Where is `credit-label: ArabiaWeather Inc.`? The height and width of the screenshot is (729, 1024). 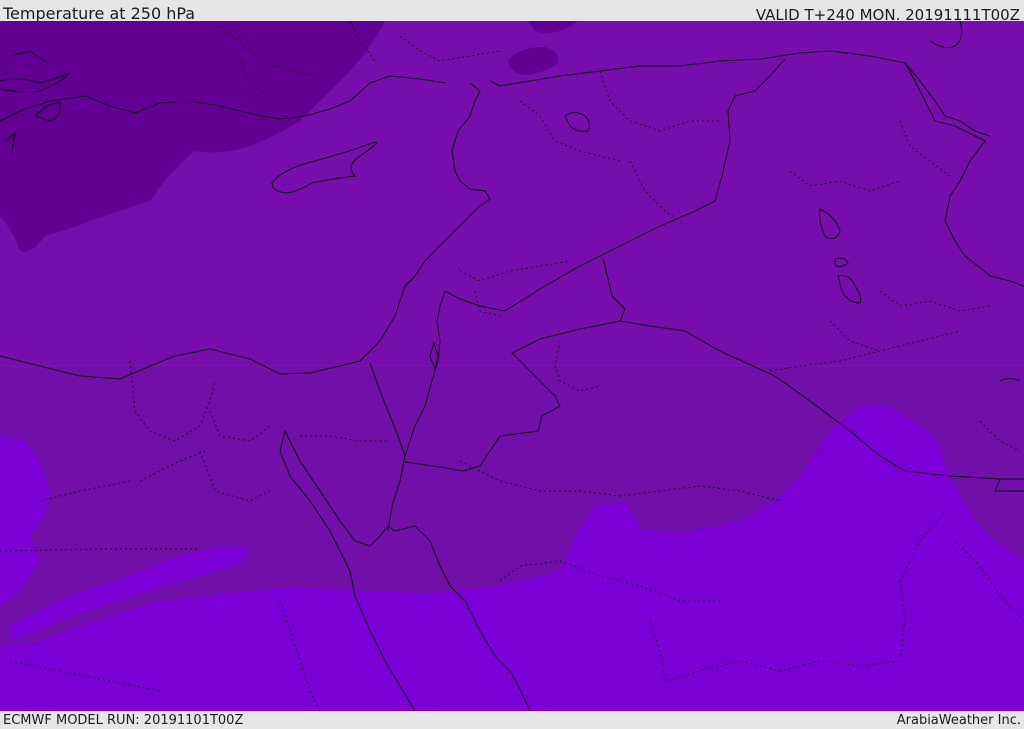
credit-label: ArabiaWeather Inc. is located at coordinates (958, 720).